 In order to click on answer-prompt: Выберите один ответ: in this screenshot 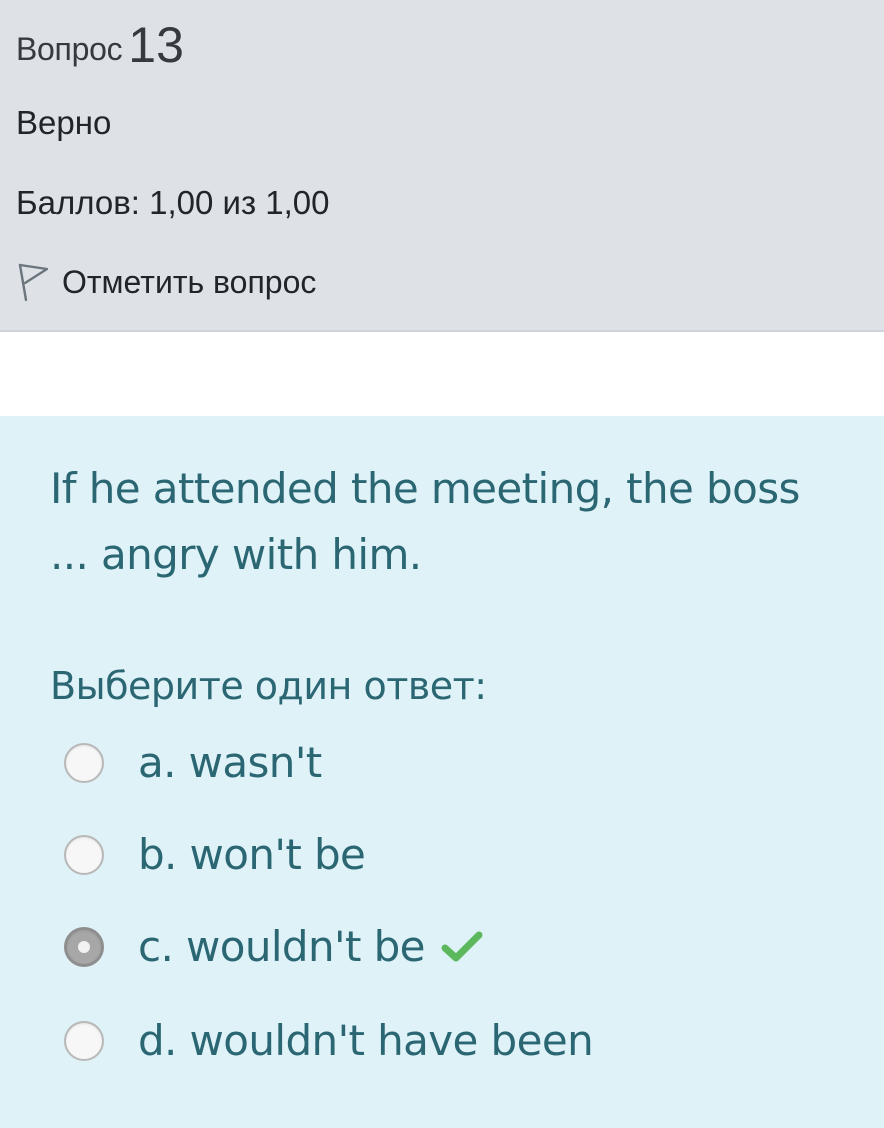, I will do `click(268, 686)`.